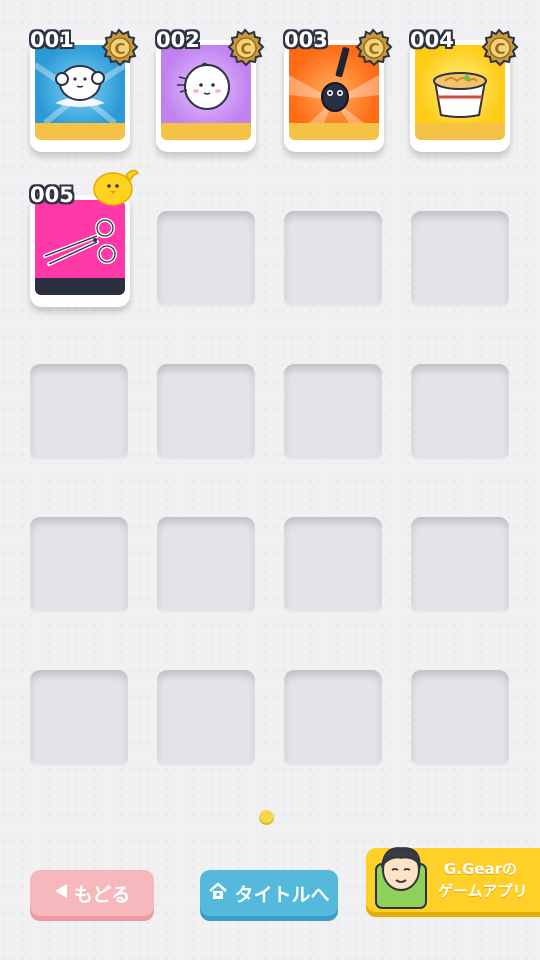 This screenshot has width=540, height=960. Describe the element at coordinates (102, 894) in the screenshot. I see `back-button-label: もどる` at that location.